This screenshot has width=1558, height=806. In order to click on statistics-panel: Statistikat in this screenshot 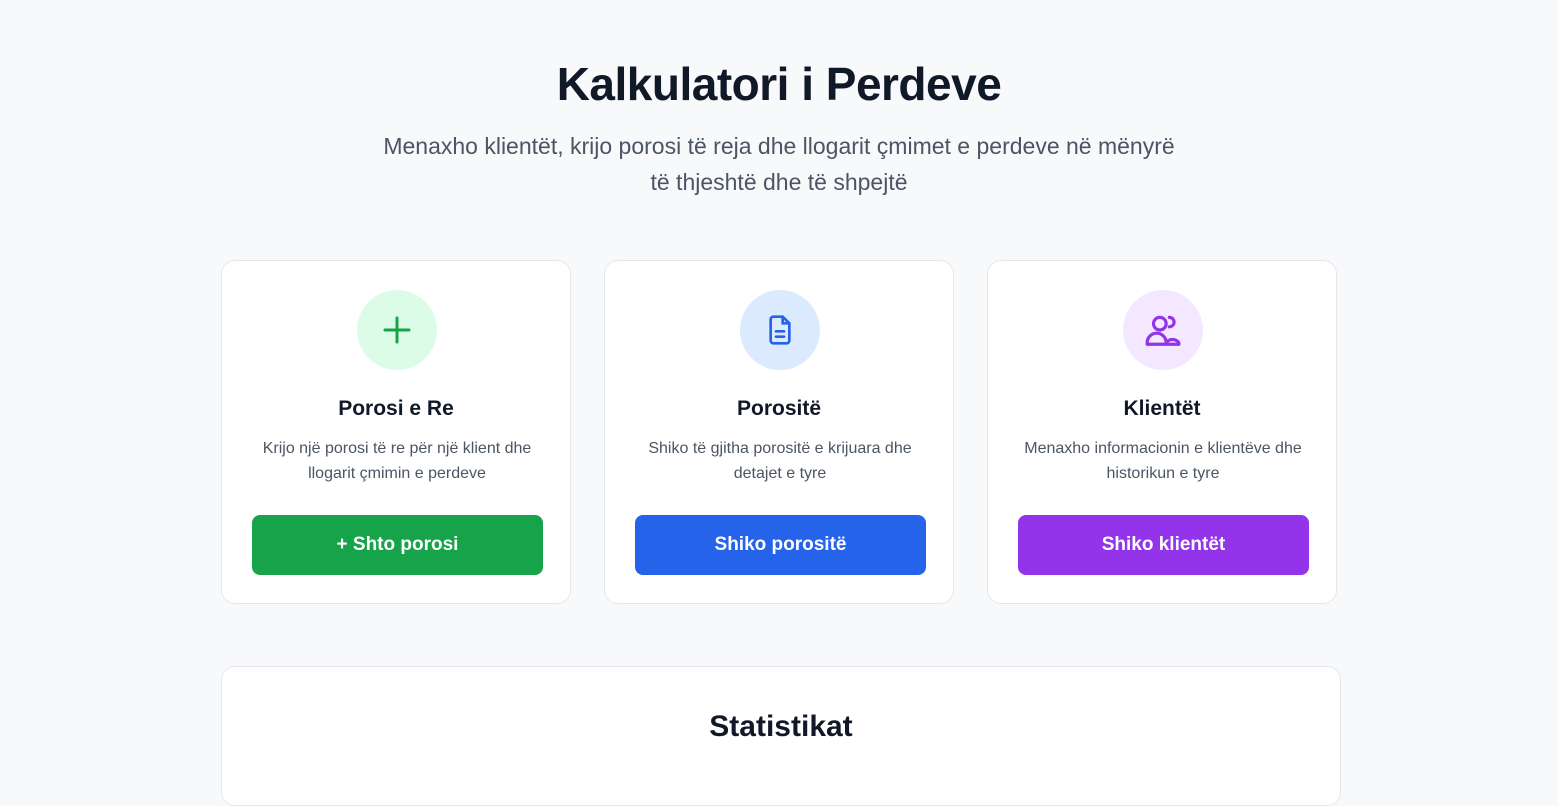, I will do `click(781, 736)`.